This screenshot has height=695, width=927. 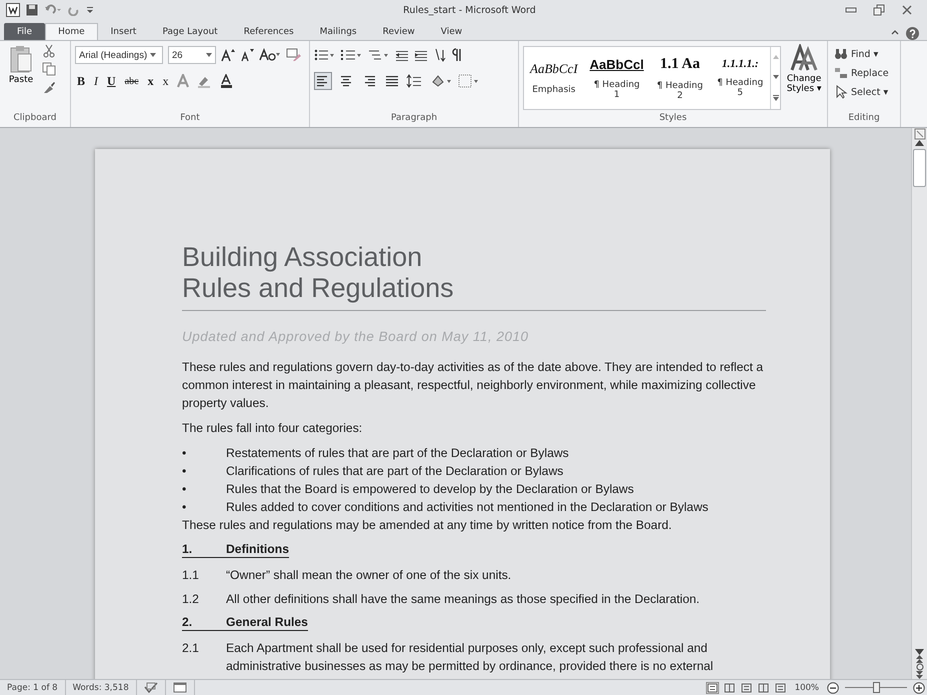 I want to click on page-count: Page: 1 of 8, so click(x=33, y=687).